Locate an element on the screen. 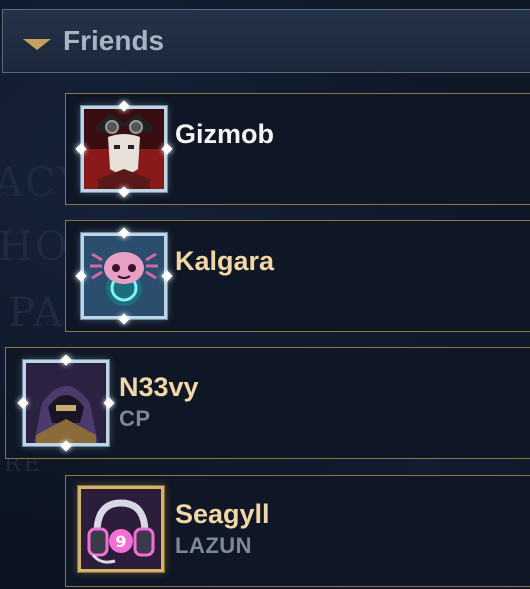 The height and width of the screenshot is (589, 530). axolotl-icon is located at coordinates (124, 276).